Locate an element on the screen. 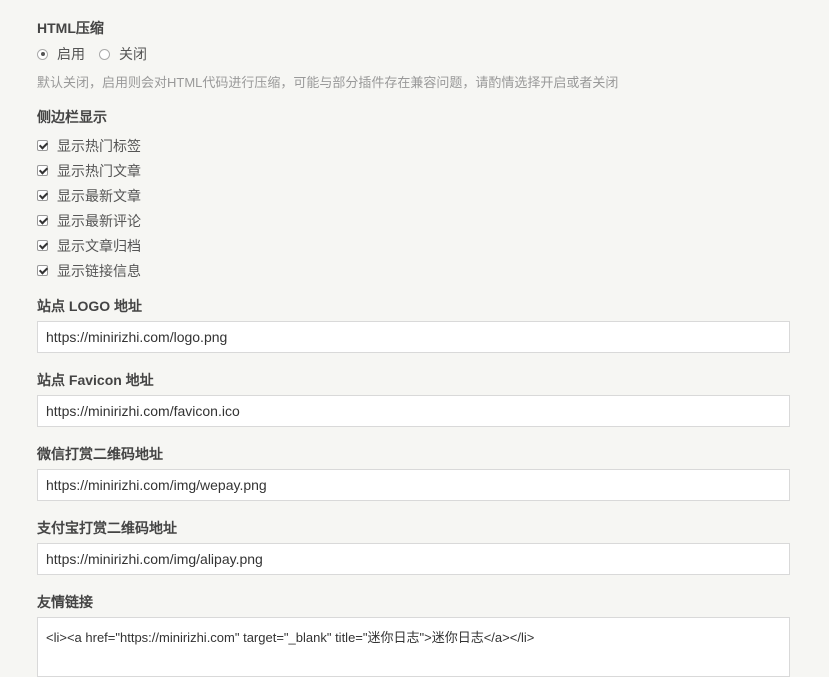 Image resolution: width=829 pixels, height=677 pixels. wechat-qr-title: 微信打赏二维码地址 is located at coordinates (100, 454).